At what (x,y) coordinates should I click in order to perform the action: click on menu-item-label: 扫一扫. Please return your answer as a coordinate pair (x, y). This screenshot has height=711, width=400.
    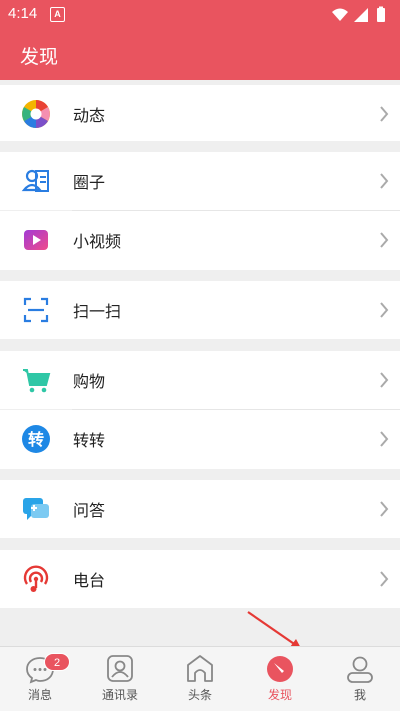
    Looking at the image, I should click on (97, 311).